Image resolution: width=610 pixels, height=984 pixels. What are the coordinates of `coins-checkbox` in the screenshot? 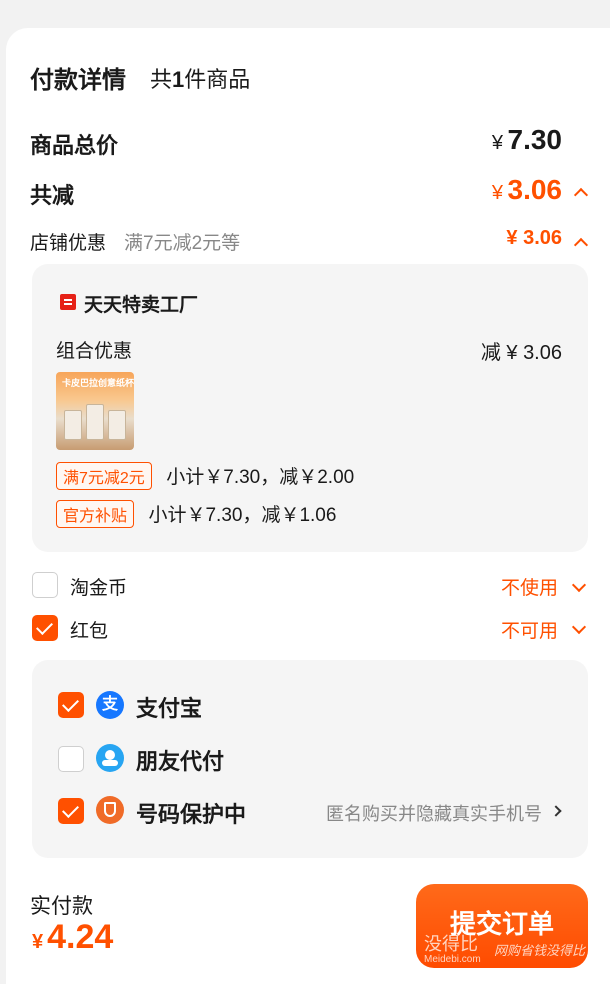 It's located at (45, 585).